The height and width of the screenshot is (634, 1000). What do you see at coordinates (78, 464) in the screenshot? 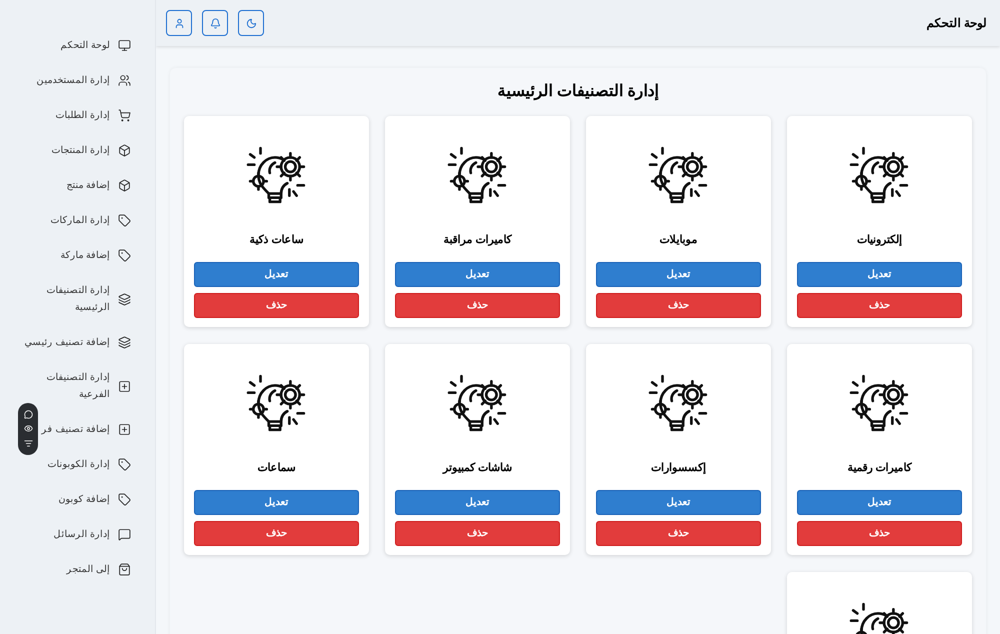
I see `sidebar-link: إدارة الكوبونات` at bounding box center [78, 464].